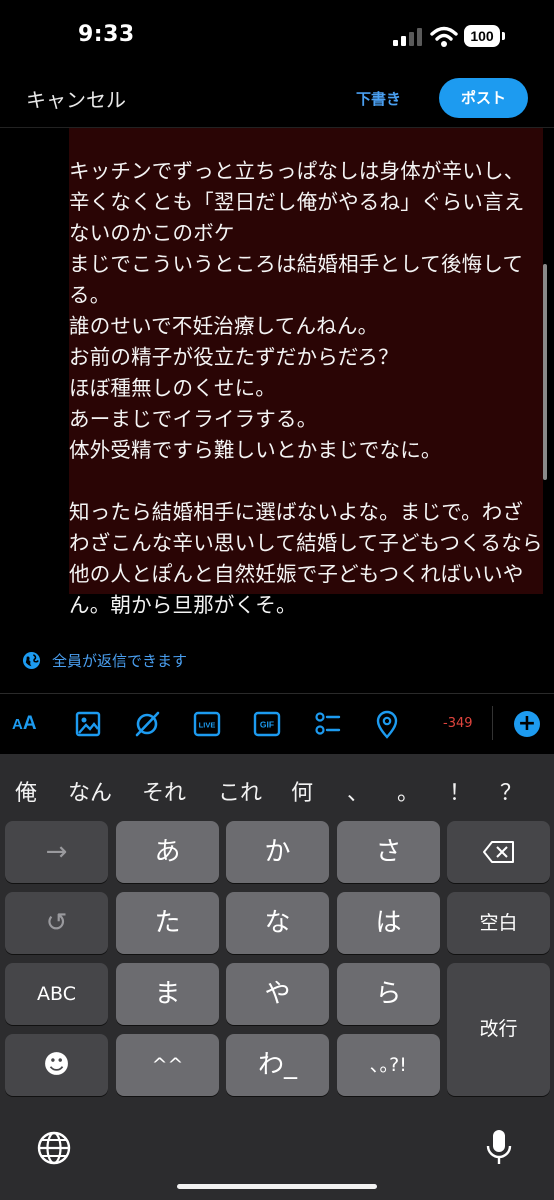  What do you see at coordinates (24, 724) in the screenshot?
I see `text-format-icon: AA` at bounding box center [24, 724].